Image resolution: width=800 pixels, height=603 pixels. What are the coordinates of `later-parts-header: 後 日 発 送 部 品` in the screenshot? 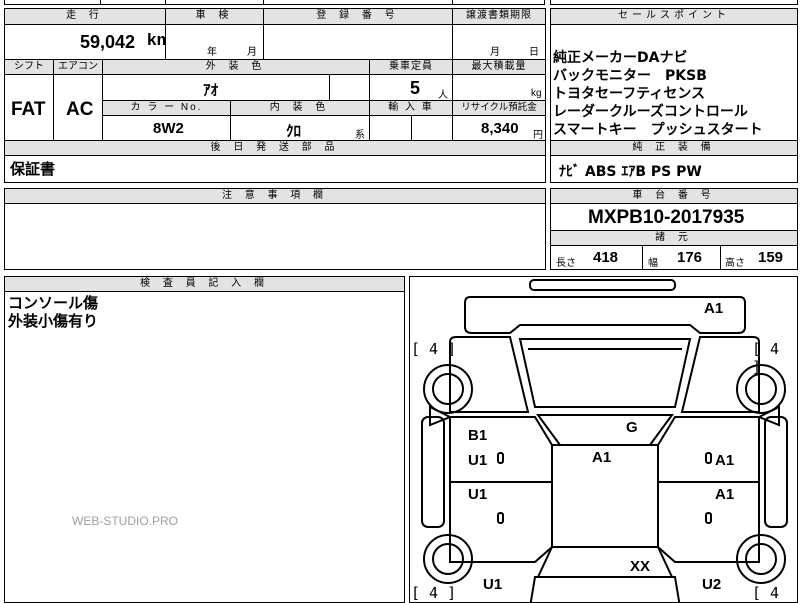 It's located at (275, 148).